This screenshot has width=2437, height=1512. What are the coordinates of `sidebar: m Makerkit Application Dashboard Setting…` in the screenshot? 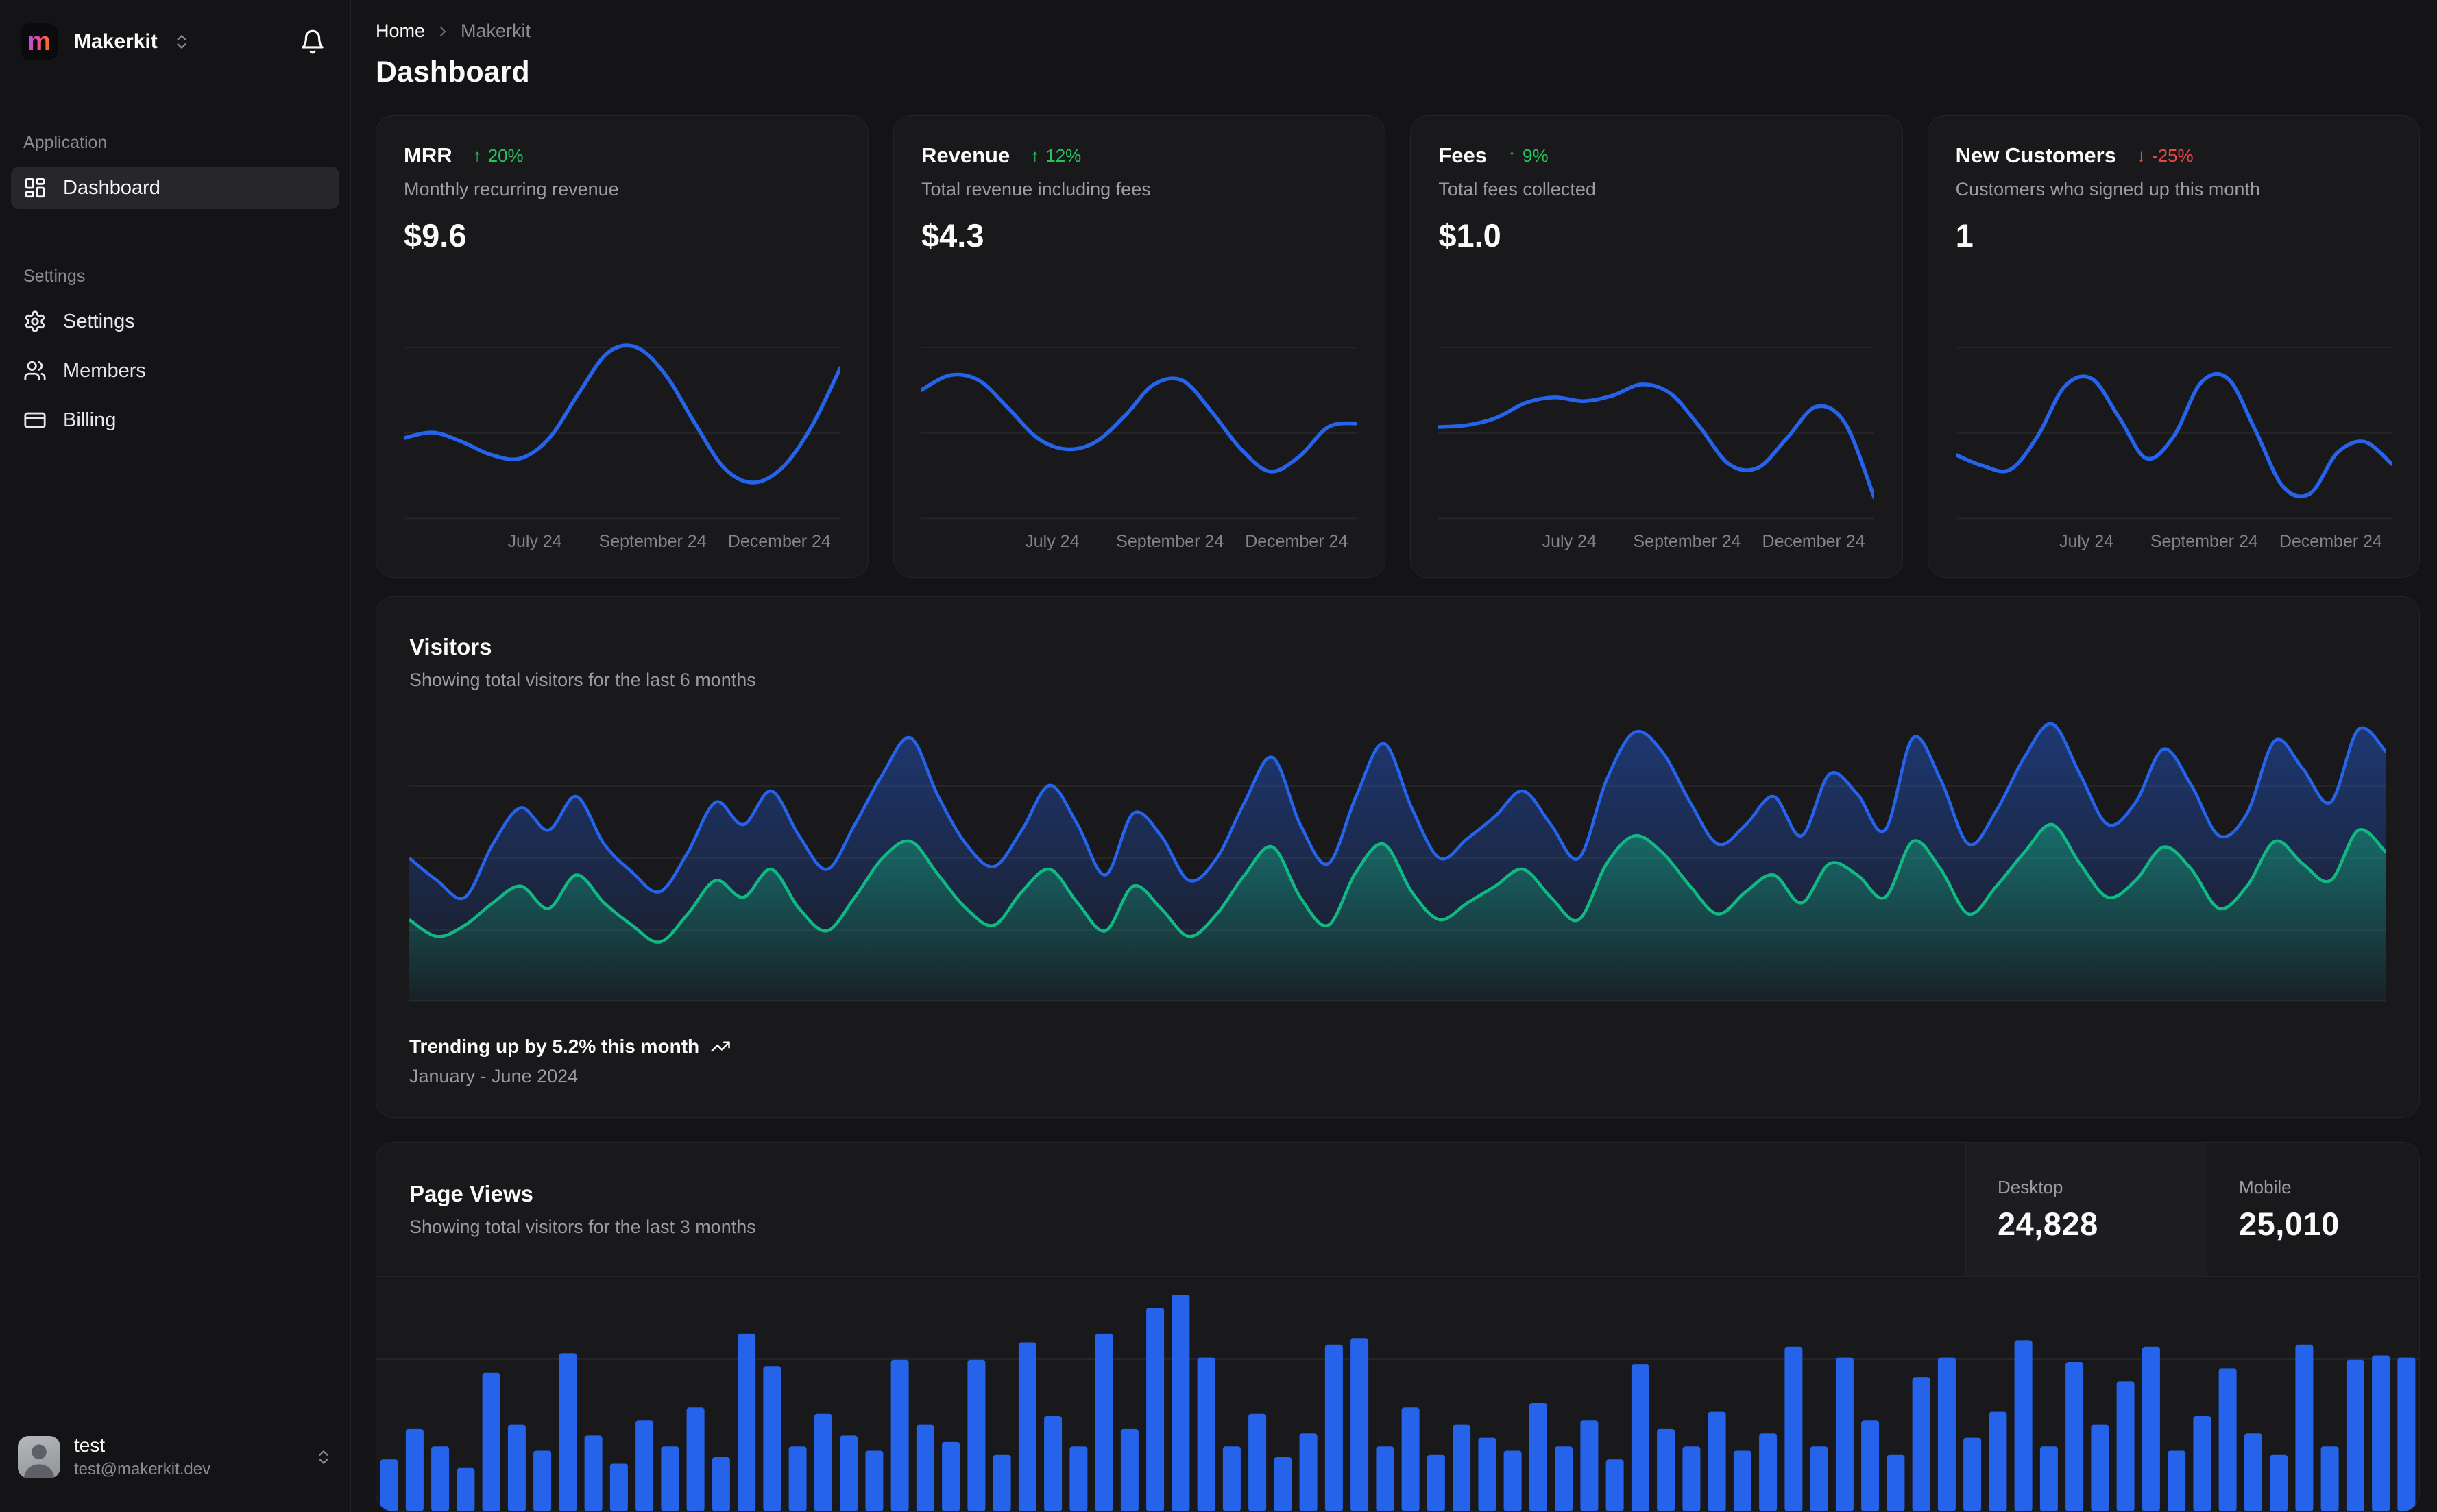 It's located at (176, 756).